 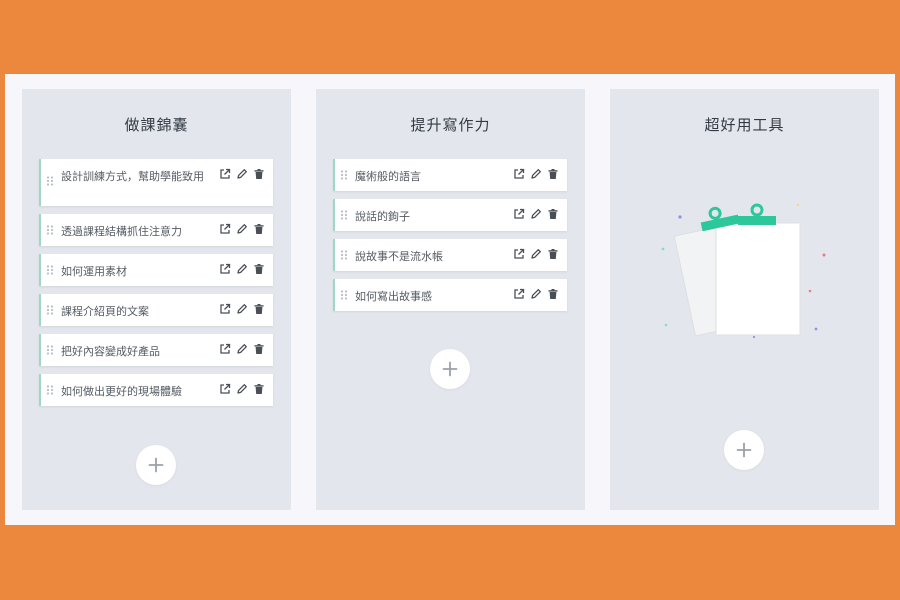 What do you see at coordinates (132, 176) in the screenshot?
I see `card-label: 設計訓練方式，幫助學能致用` at bounding box center [132, 176].